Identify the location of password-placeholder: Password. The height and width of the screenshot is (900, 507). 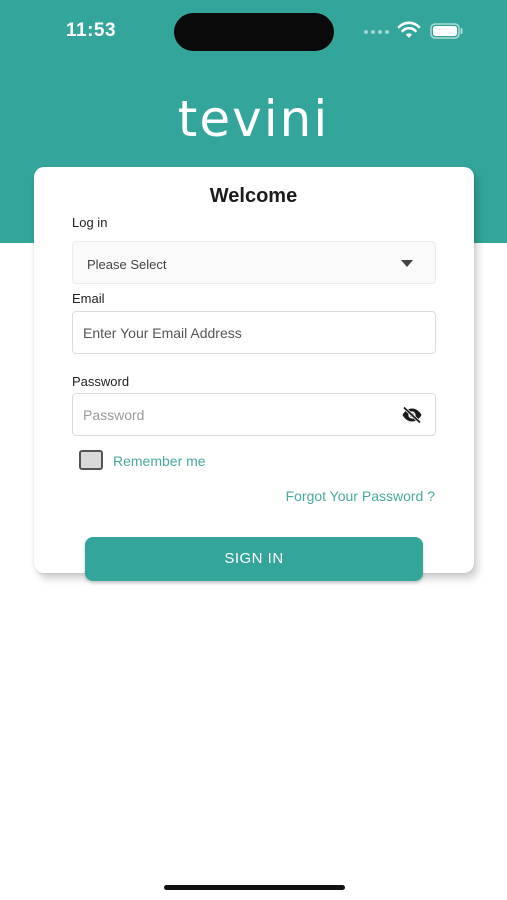
(114, 415).